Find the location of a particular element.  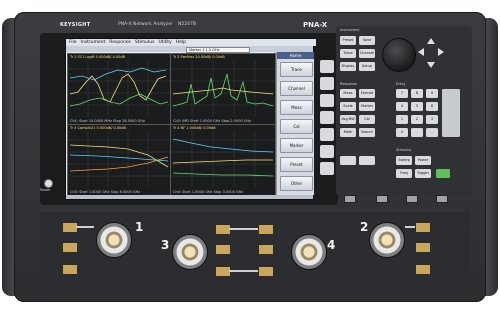

side-softkeys is located at coordinates (327, 125).